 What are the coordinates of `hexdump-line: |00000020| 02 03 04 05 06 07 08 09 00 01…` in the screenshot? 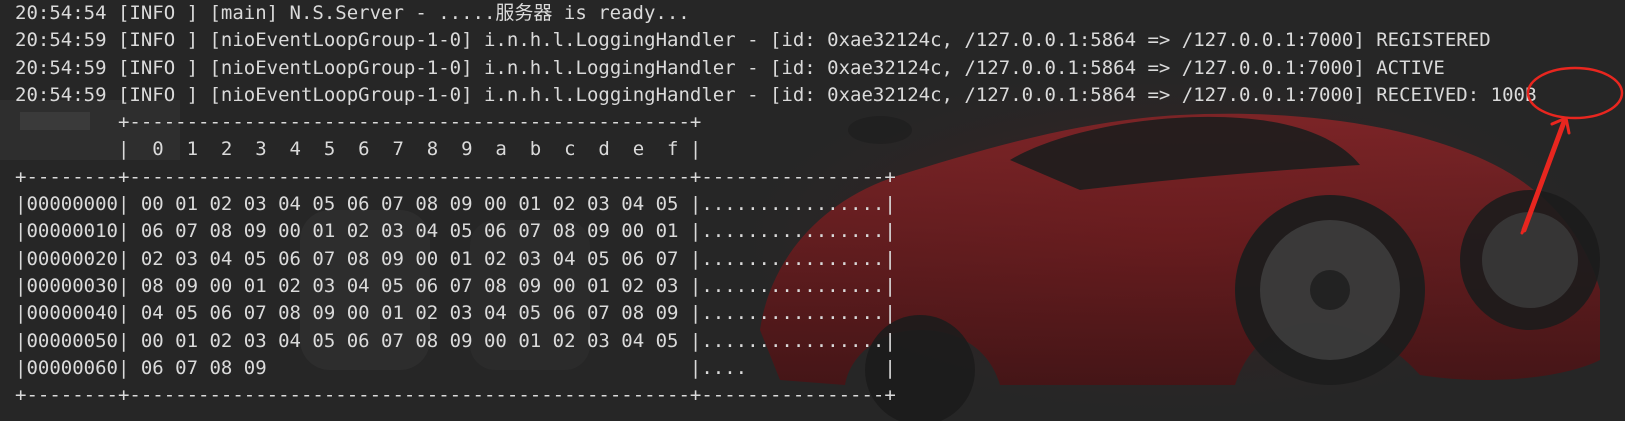 It's located at (455, 258).